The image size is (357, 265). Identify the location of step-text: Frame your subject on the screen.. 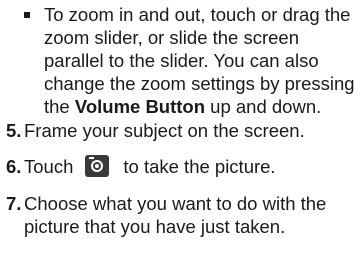
(164, 130).